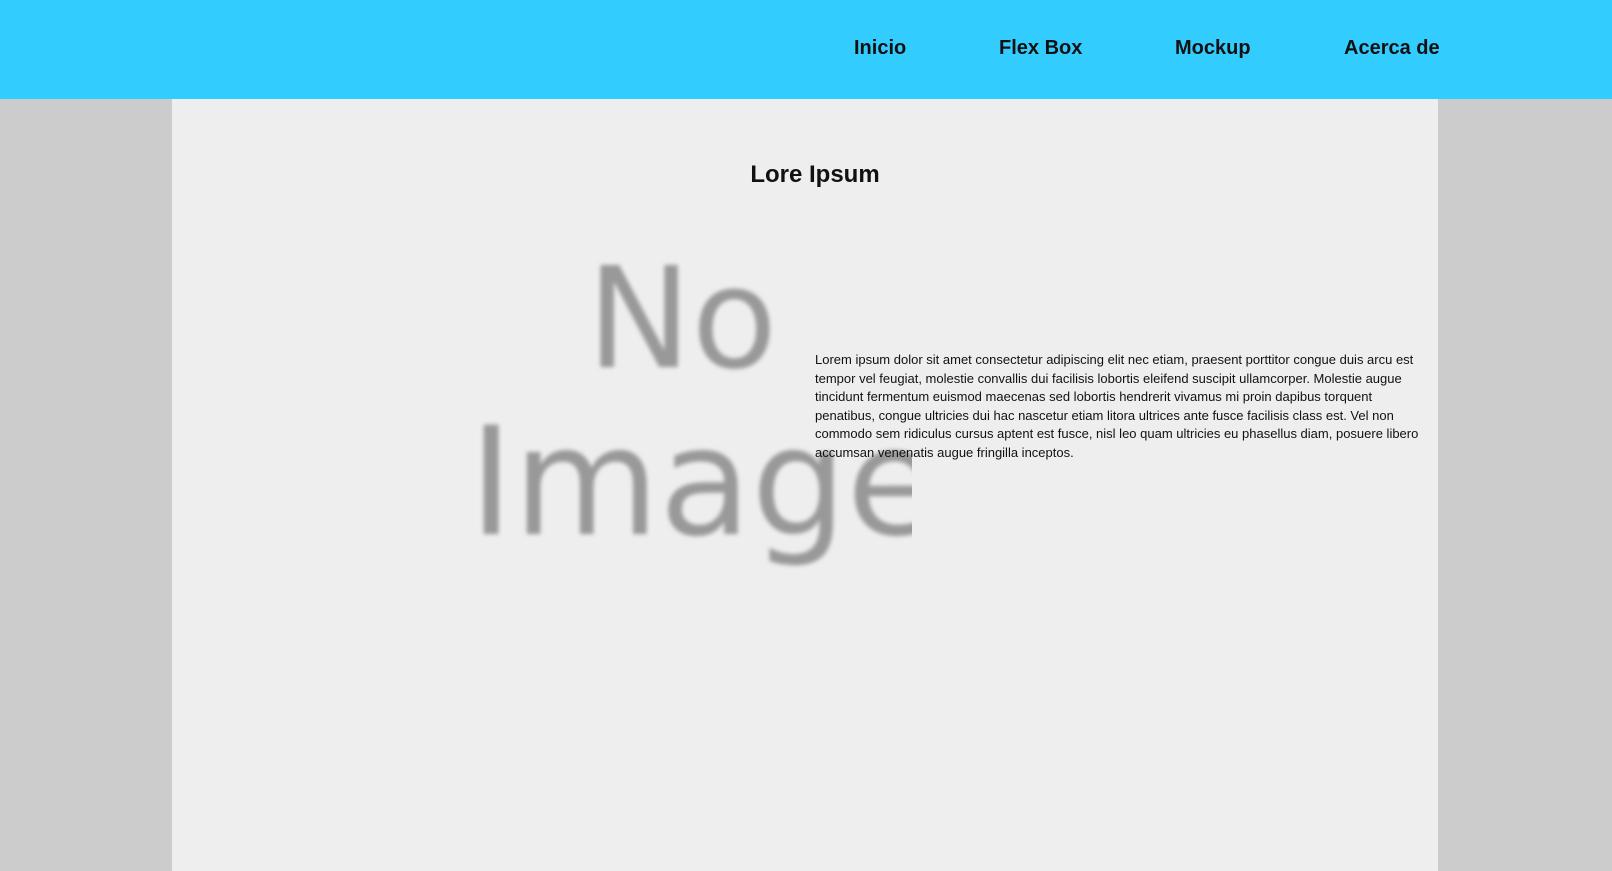 The image size is (1612, 871). I want to click on nav-link-inicio: Inicio, so click(880, 48).